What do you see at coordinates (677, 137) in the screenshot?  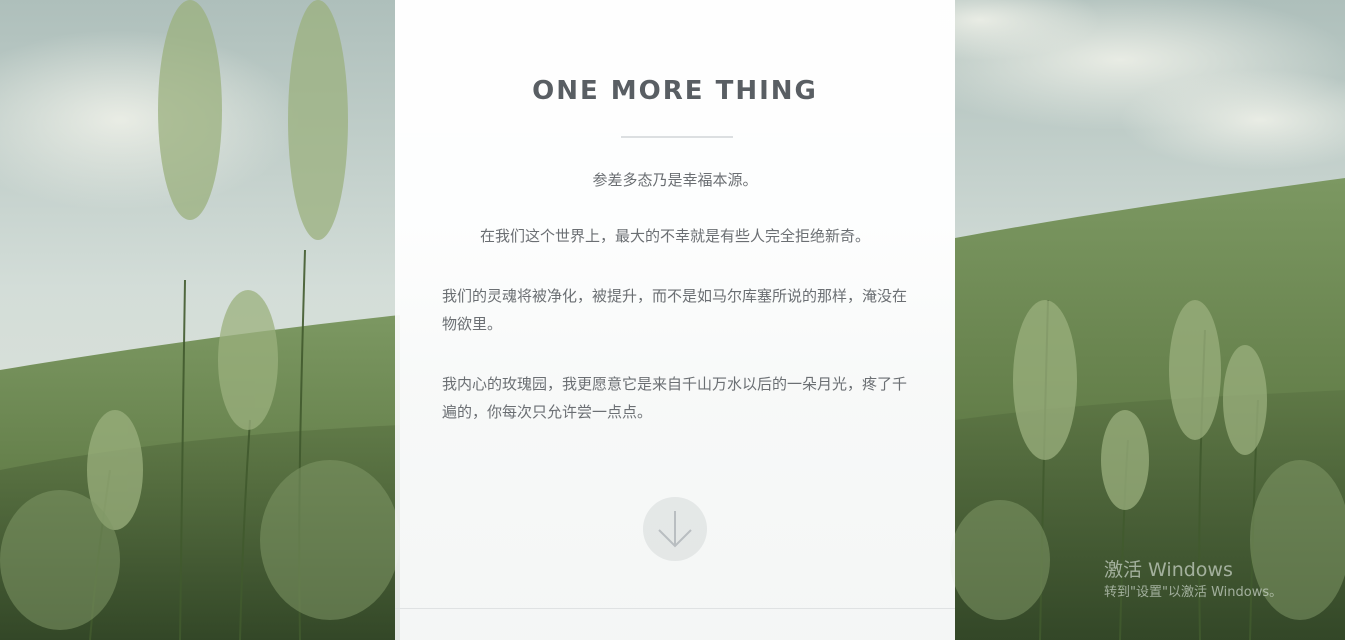 I see `title-divider` at bounding box center [677, 137].